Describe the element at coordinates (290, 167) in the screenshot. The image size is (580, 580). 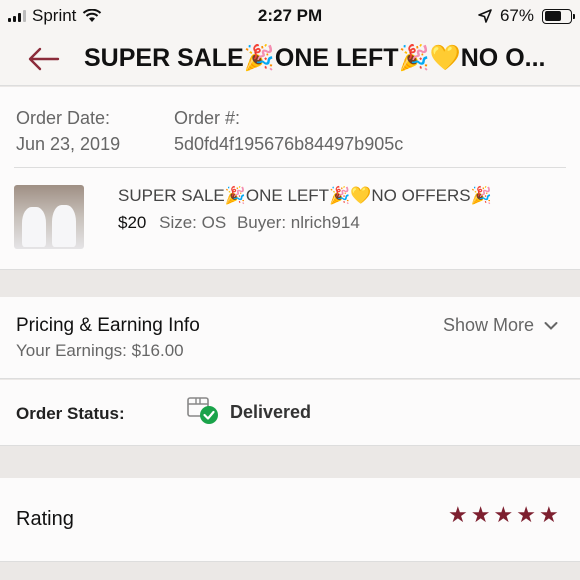
I see `divider` at that location.